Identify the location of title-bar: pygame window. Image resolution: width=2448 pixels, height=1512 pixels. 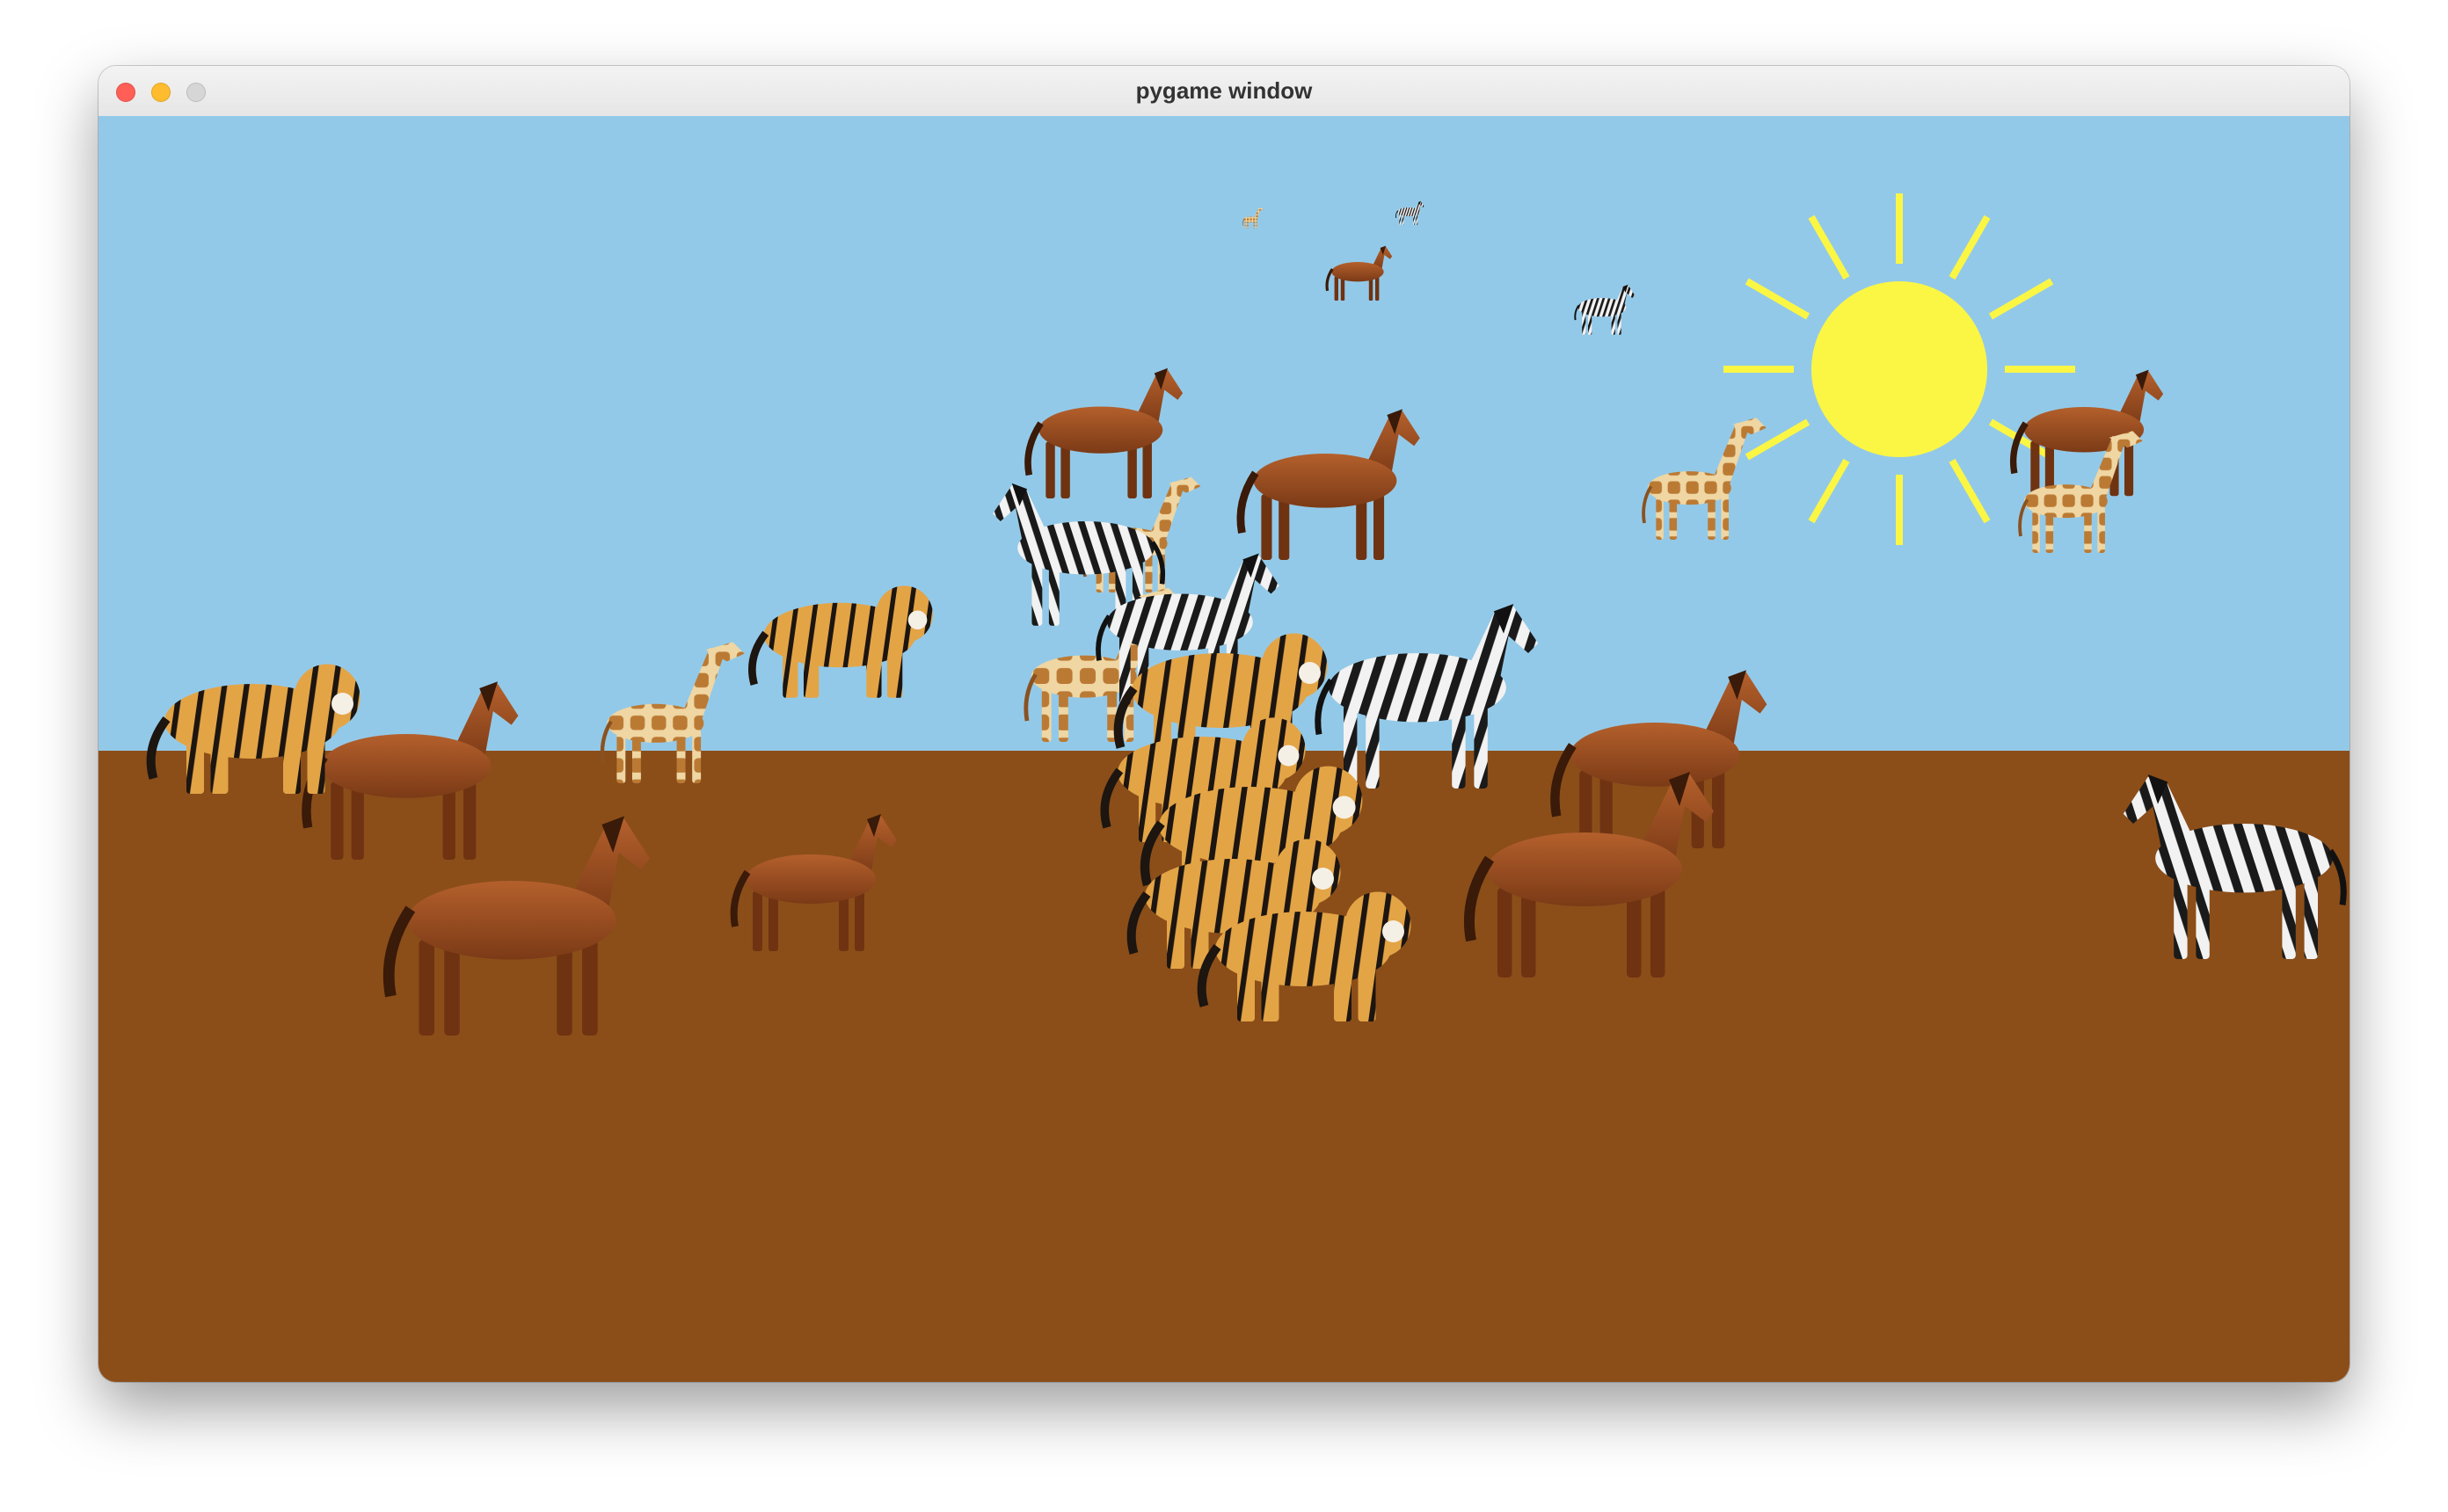
(1224, 92).